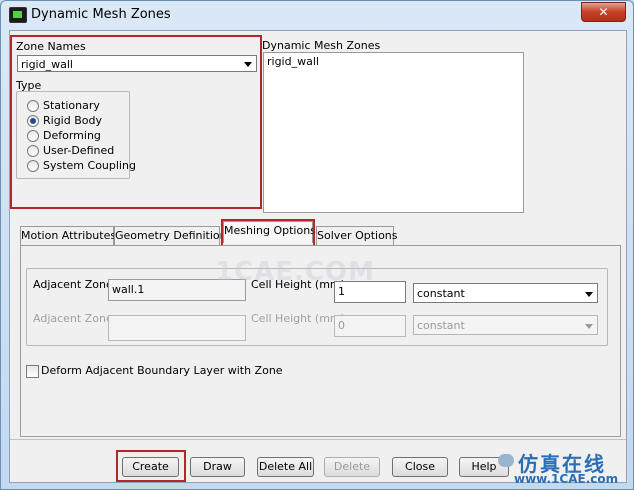  I want to click on tab-motion-attributes: Motion Attributes, so click(68, 235).